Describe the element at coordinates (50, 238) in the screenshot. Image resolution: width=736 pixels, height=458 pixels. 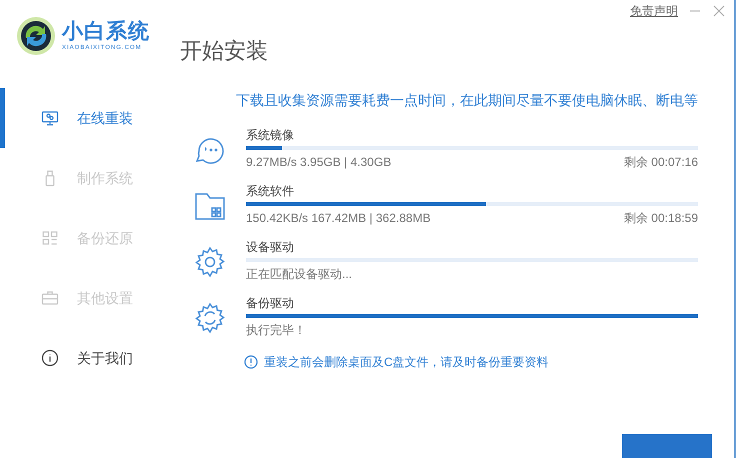
I see `grid-icon` at that location.